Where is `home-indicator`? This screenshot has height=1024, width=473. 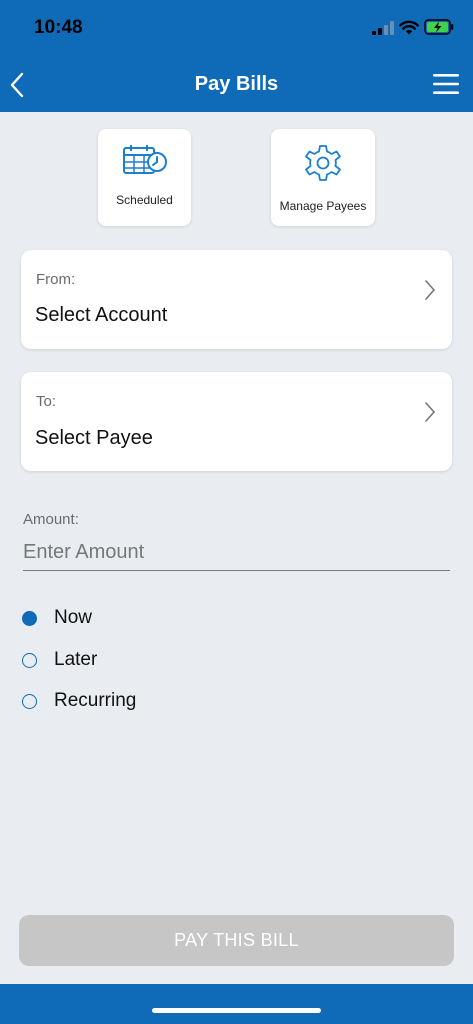 home-indicator is located at coordinates (236, 1010).